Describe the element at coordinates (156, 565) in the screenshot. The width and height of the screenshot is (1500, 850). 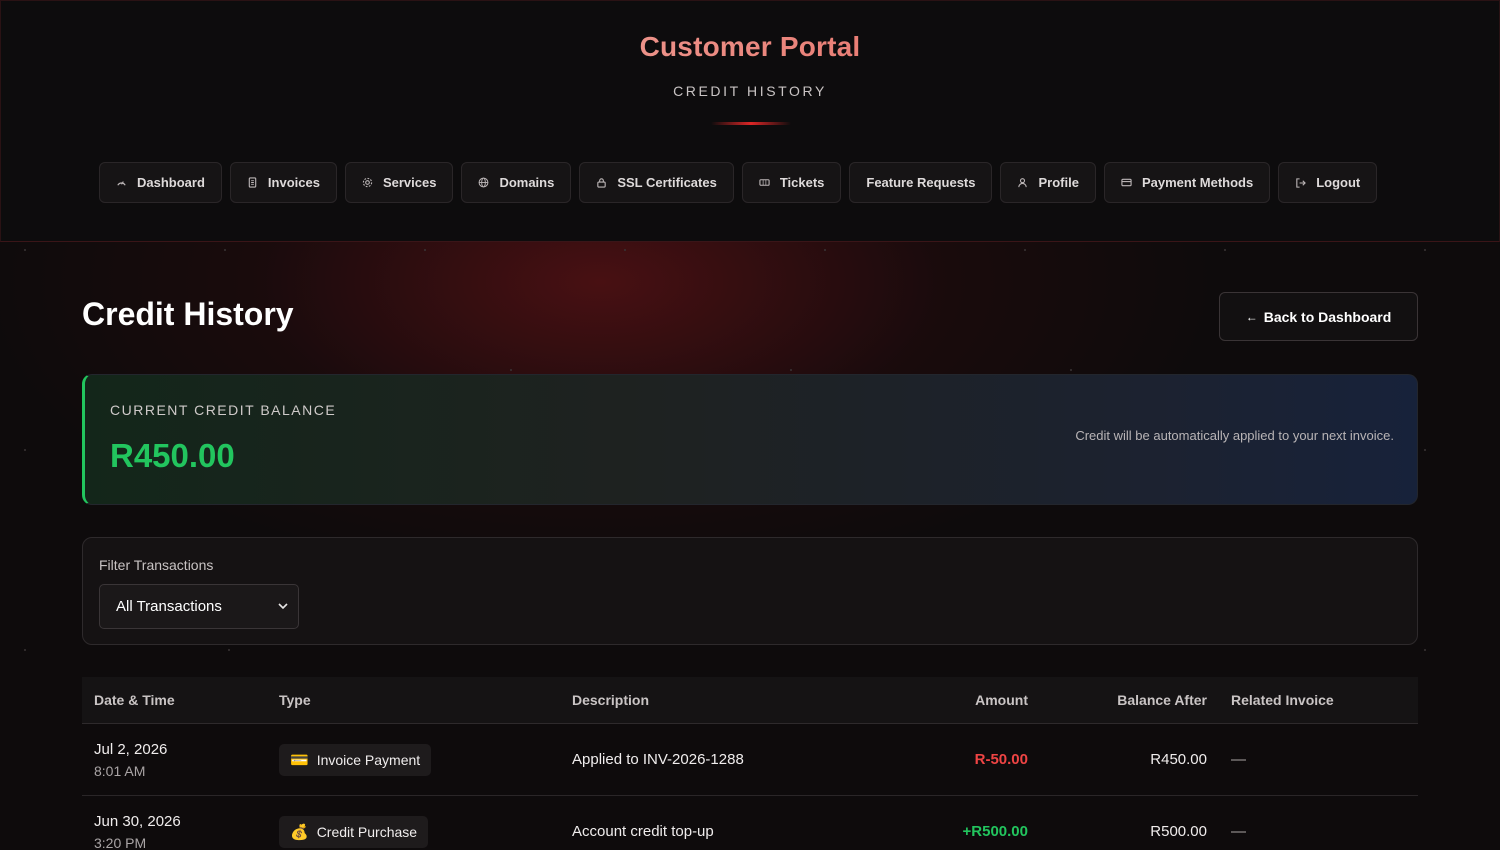
I see `filter-label: Filter Transactions` at that location.